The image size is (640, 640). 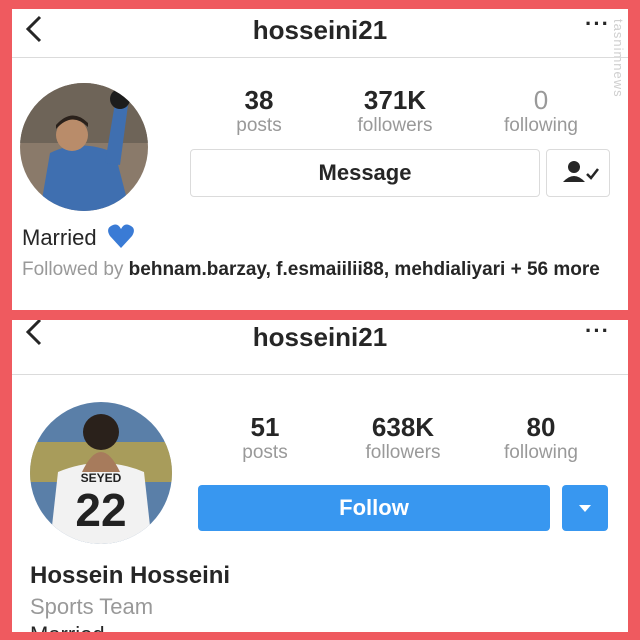 I want to click on suggested-dropdown-button, so click(x=585, y=508).